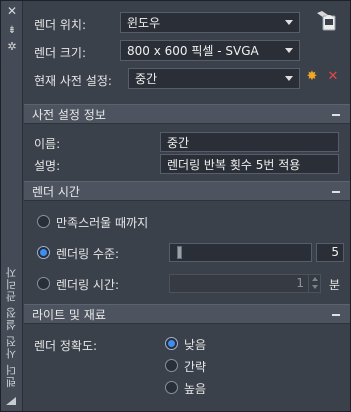 The image size is (351, 412). Describe the element at coordinates (12, 47) in the screenshot. I see `gear-icon: ✲` at that location.